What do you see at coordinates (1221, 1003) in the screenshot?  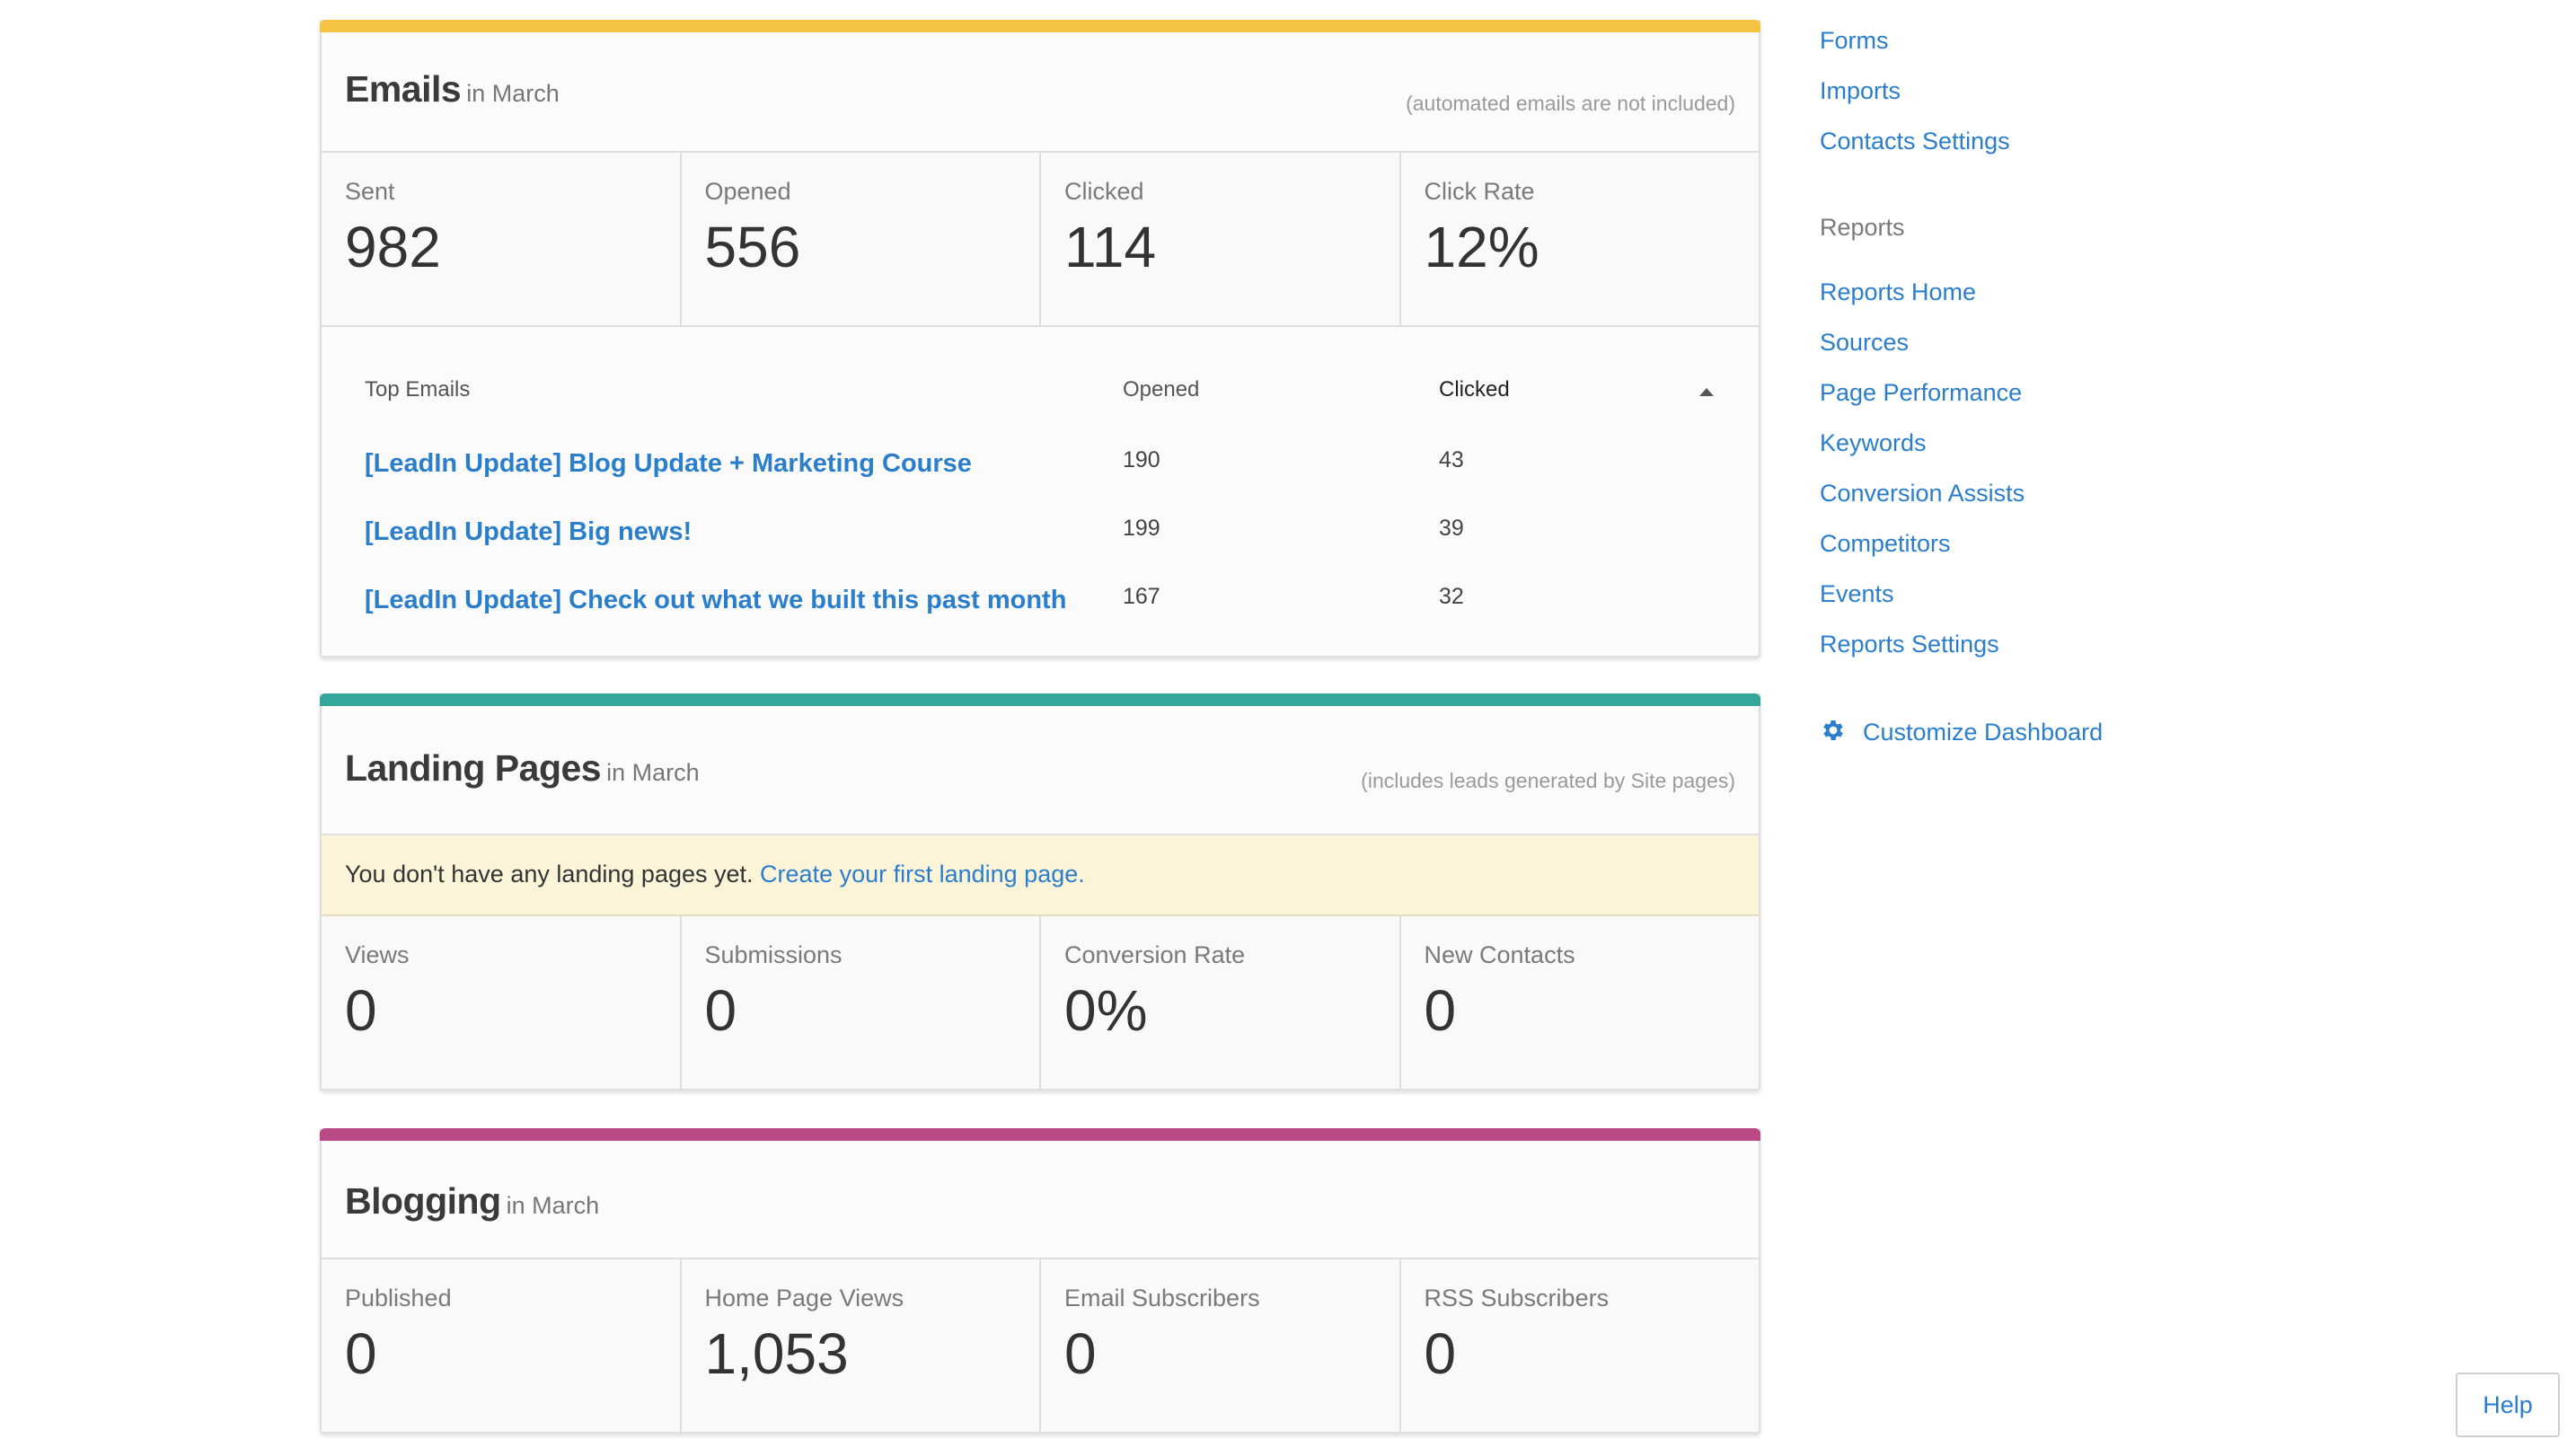 I see `stat-conversion-rate: Conversion Rate 0%` at bounding box center [1221, 1003].